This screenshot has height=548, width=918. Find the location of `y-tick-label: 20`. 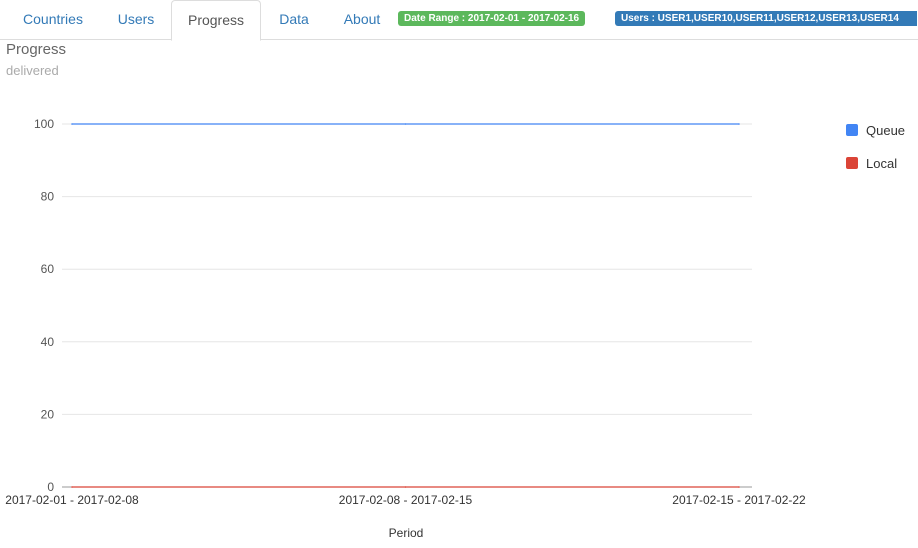

y-tick-label: 20 is located at coordinates (48, 414).